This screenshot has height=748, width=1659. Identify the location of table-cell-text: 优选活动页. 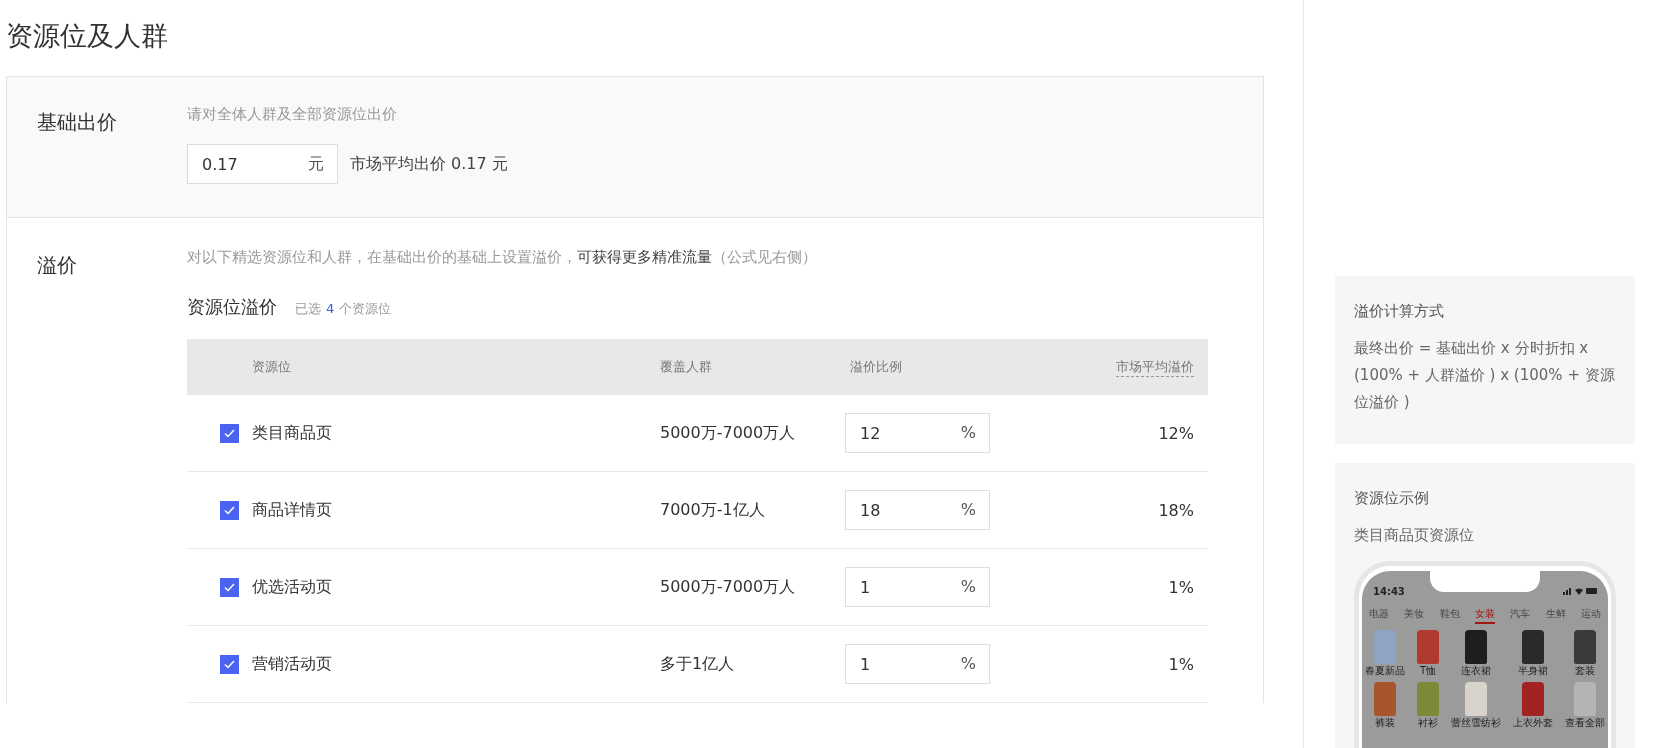
(292, 587).